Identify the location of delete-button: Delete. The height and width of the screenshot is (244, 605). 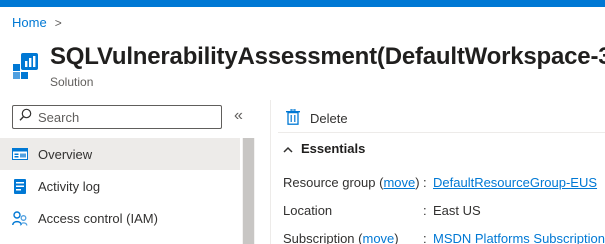
(317, 118).